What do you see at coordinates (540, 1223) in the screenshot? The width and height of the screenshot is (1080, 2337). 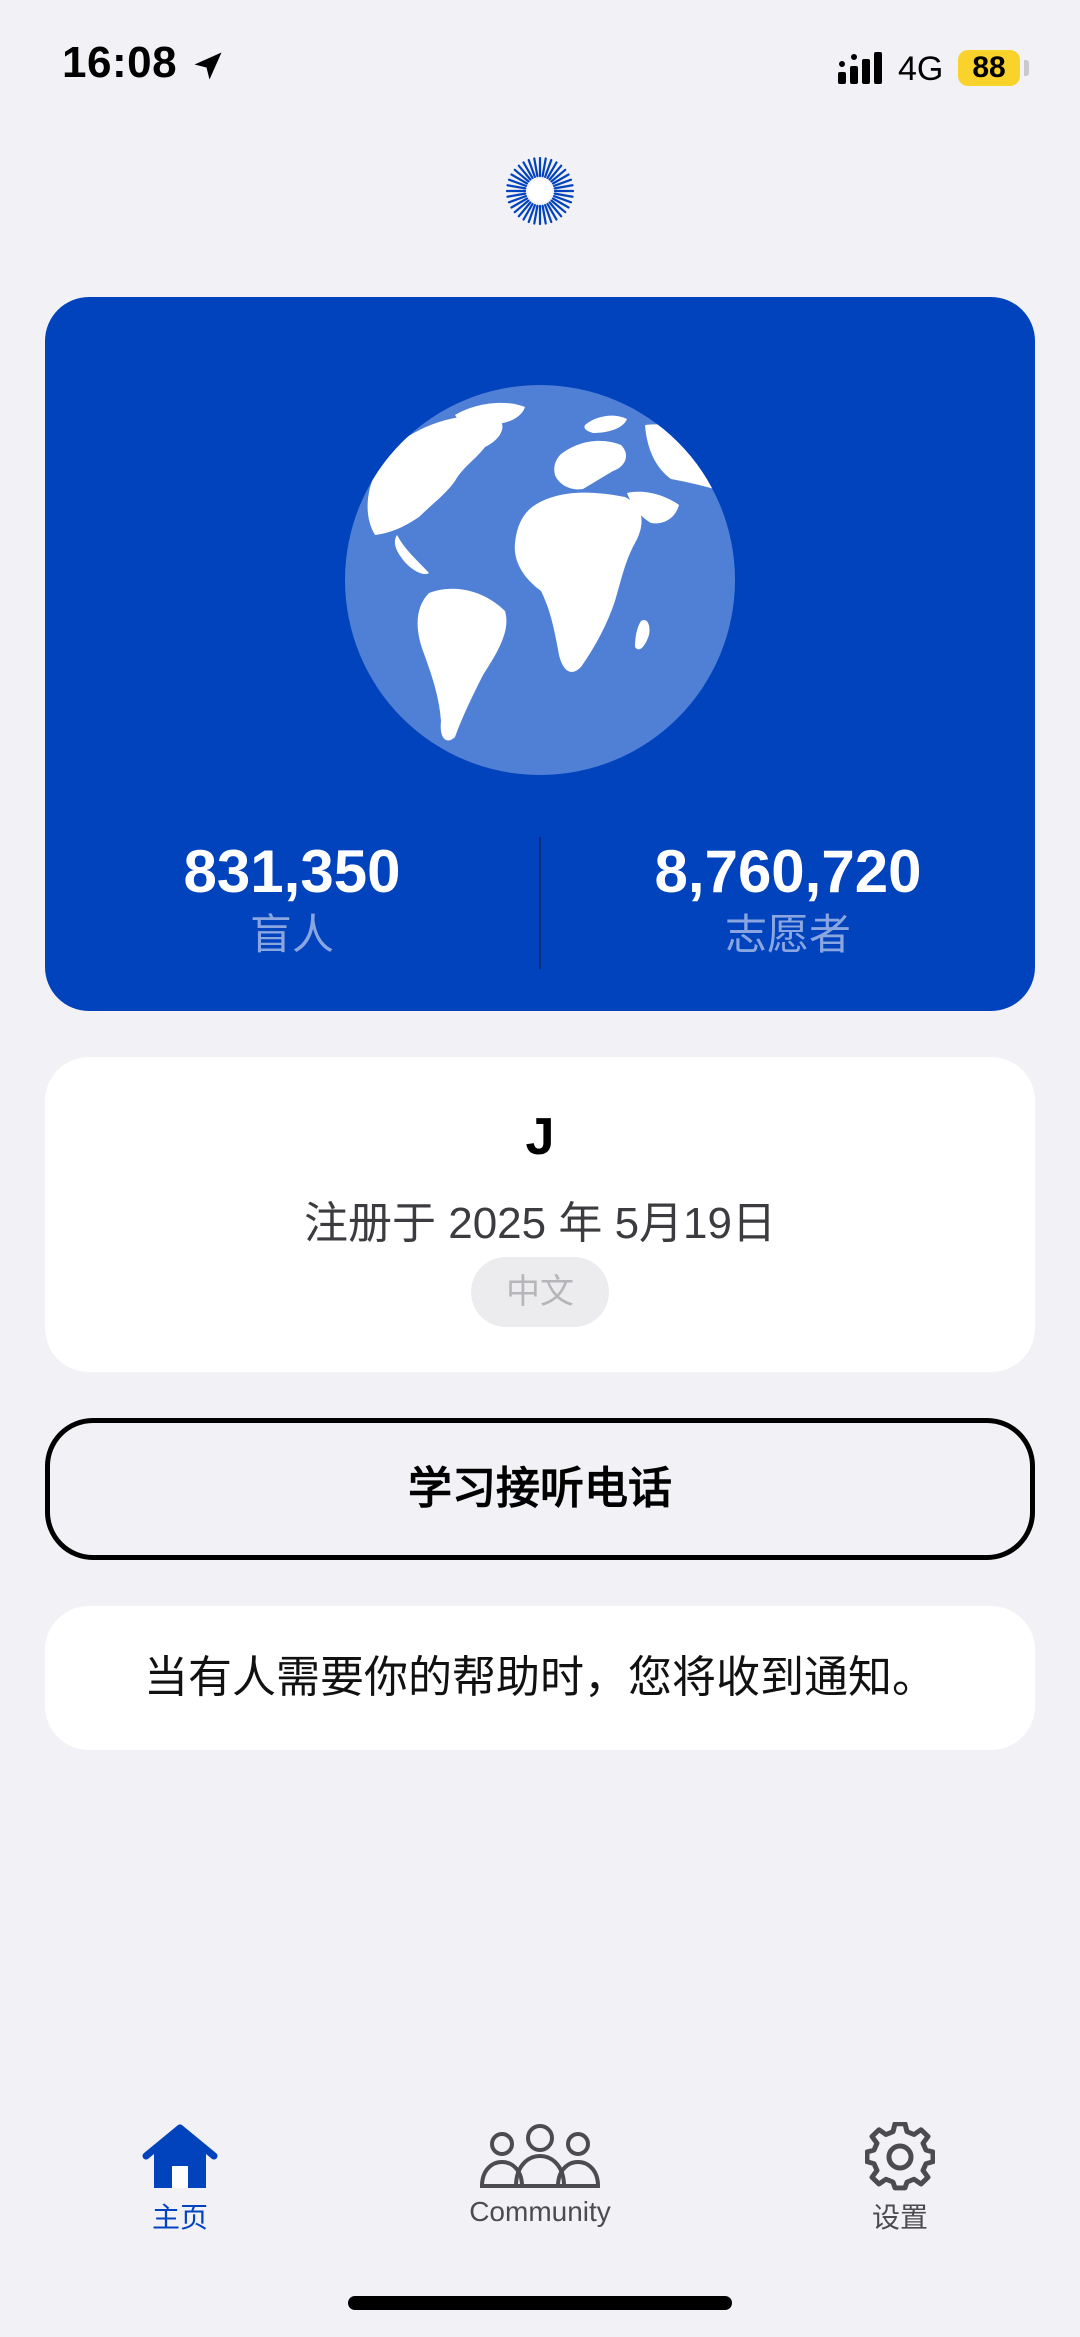 I see `registration-date: 注册于 2025 年 5月19日` at bounding box center [540, 1223].